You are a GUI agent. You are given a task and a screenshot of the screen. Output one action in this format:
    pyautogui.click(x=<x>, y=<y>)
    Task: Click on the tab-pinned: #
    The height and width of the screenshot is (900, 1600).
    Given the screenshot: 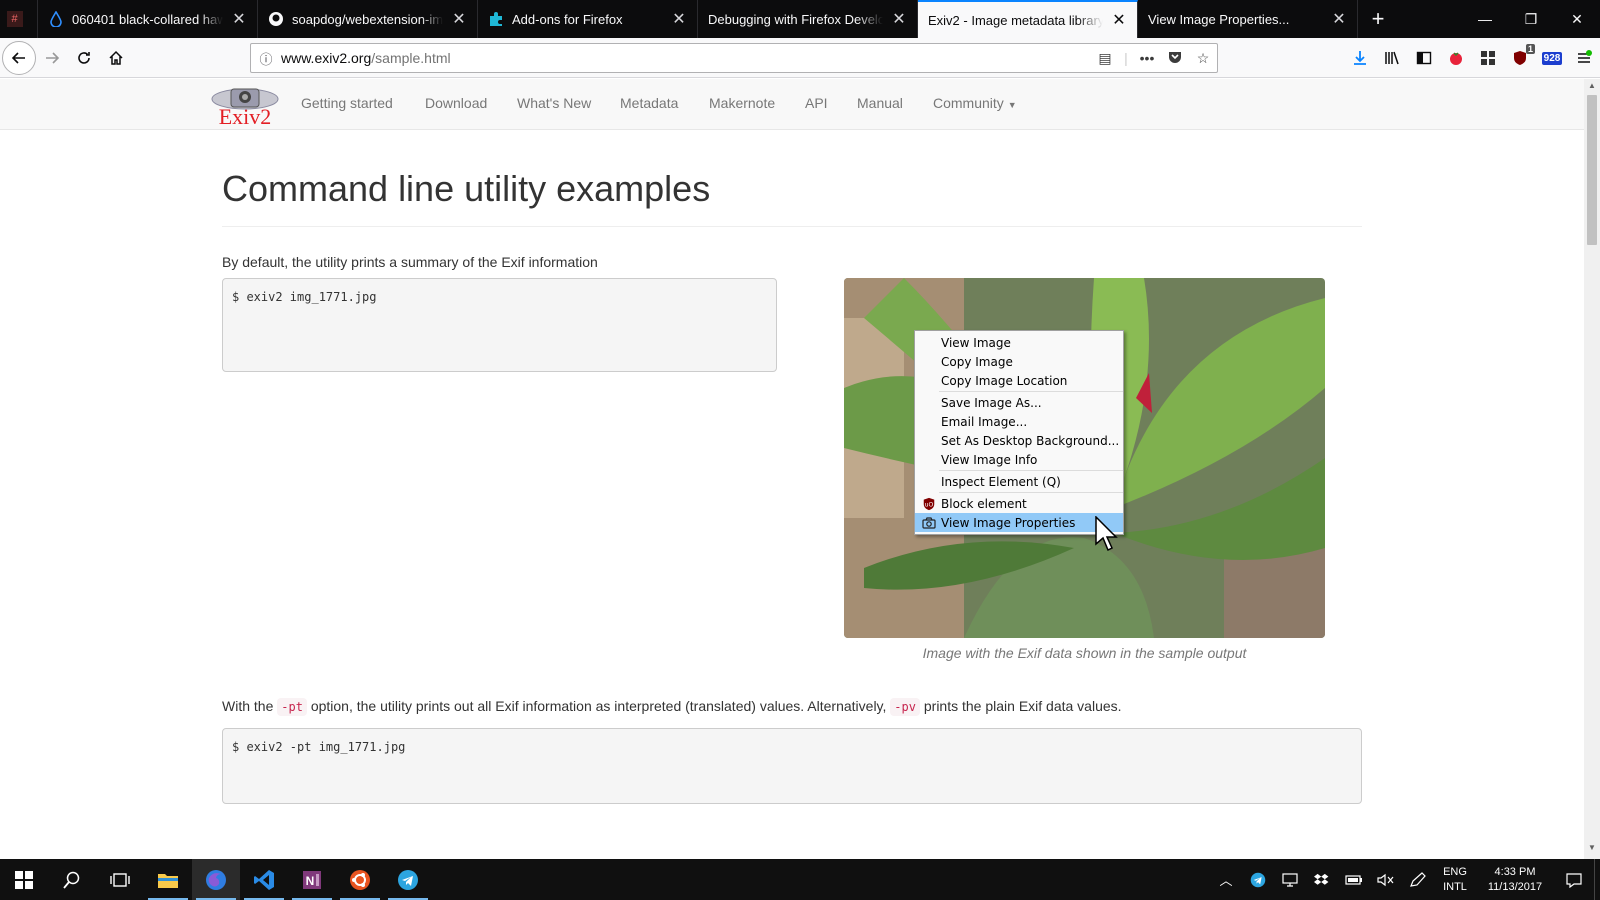 What is the action you would take?
    pyautogui.click(x=19, y=19)
    